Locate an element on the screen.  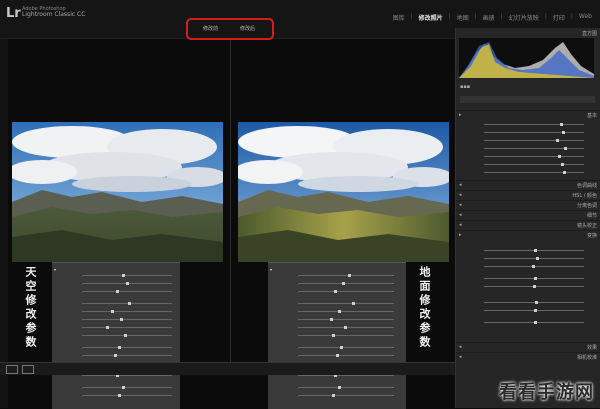
module-web: Web is located at coordinates (585, 17).